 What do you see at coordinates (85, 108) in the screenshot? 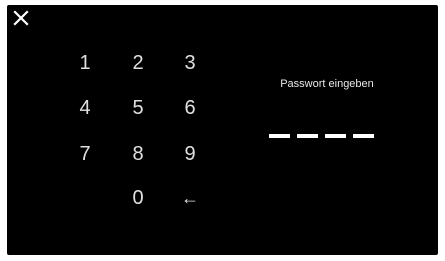
I see `key-4: 4` at bounding box center [85, 108].